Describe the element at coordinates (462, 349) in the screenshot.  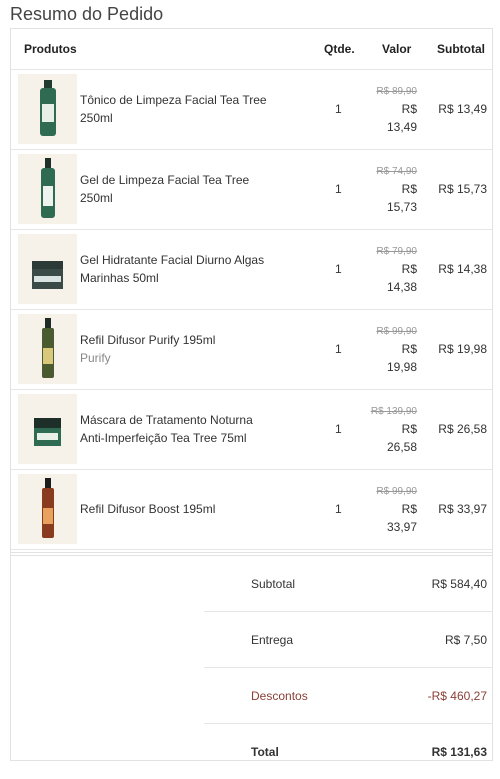
I see `row-subtotal: R$ 19,98` at that location.